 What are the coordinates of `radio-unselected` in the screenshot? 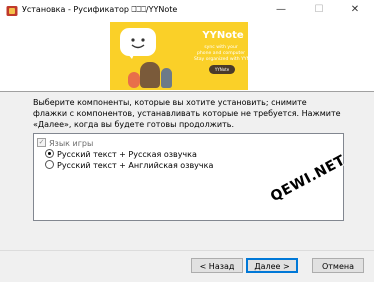 It's located at (49, 164).